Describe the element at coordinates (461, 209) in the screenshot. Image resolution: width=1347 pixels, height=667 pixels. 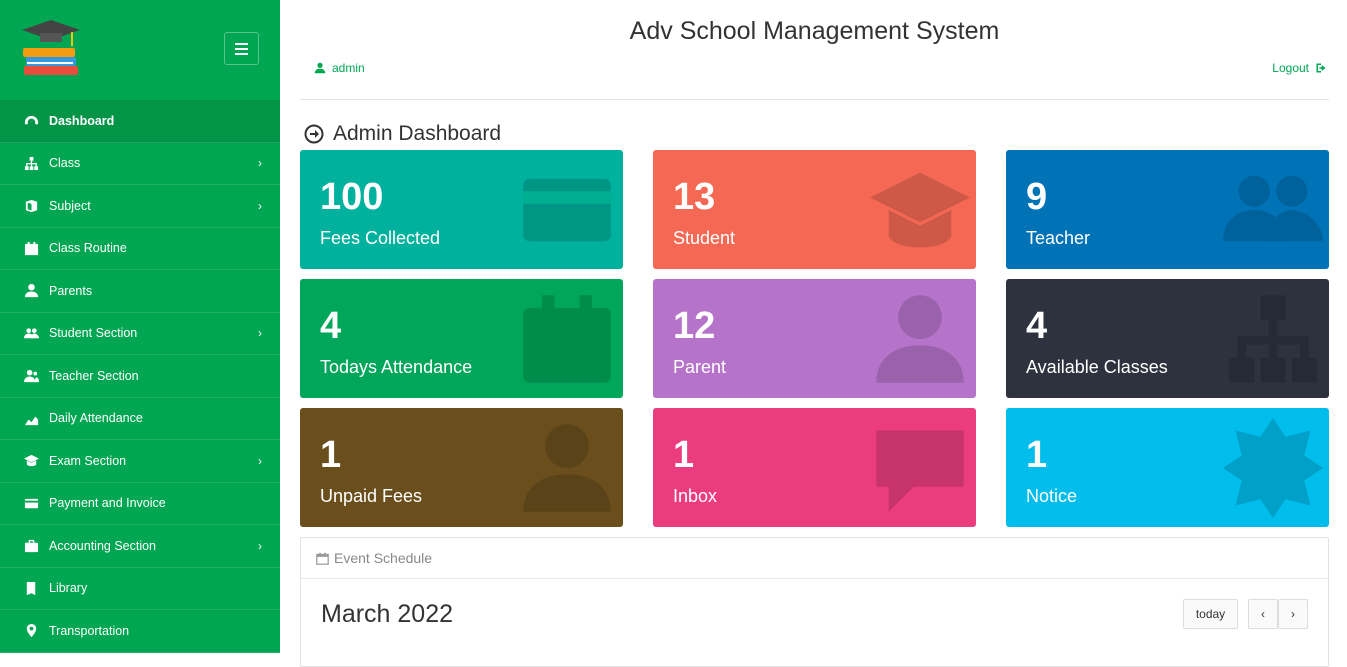
I see `stat-tile-fees-collected: 100 Fees Collected` at that location.